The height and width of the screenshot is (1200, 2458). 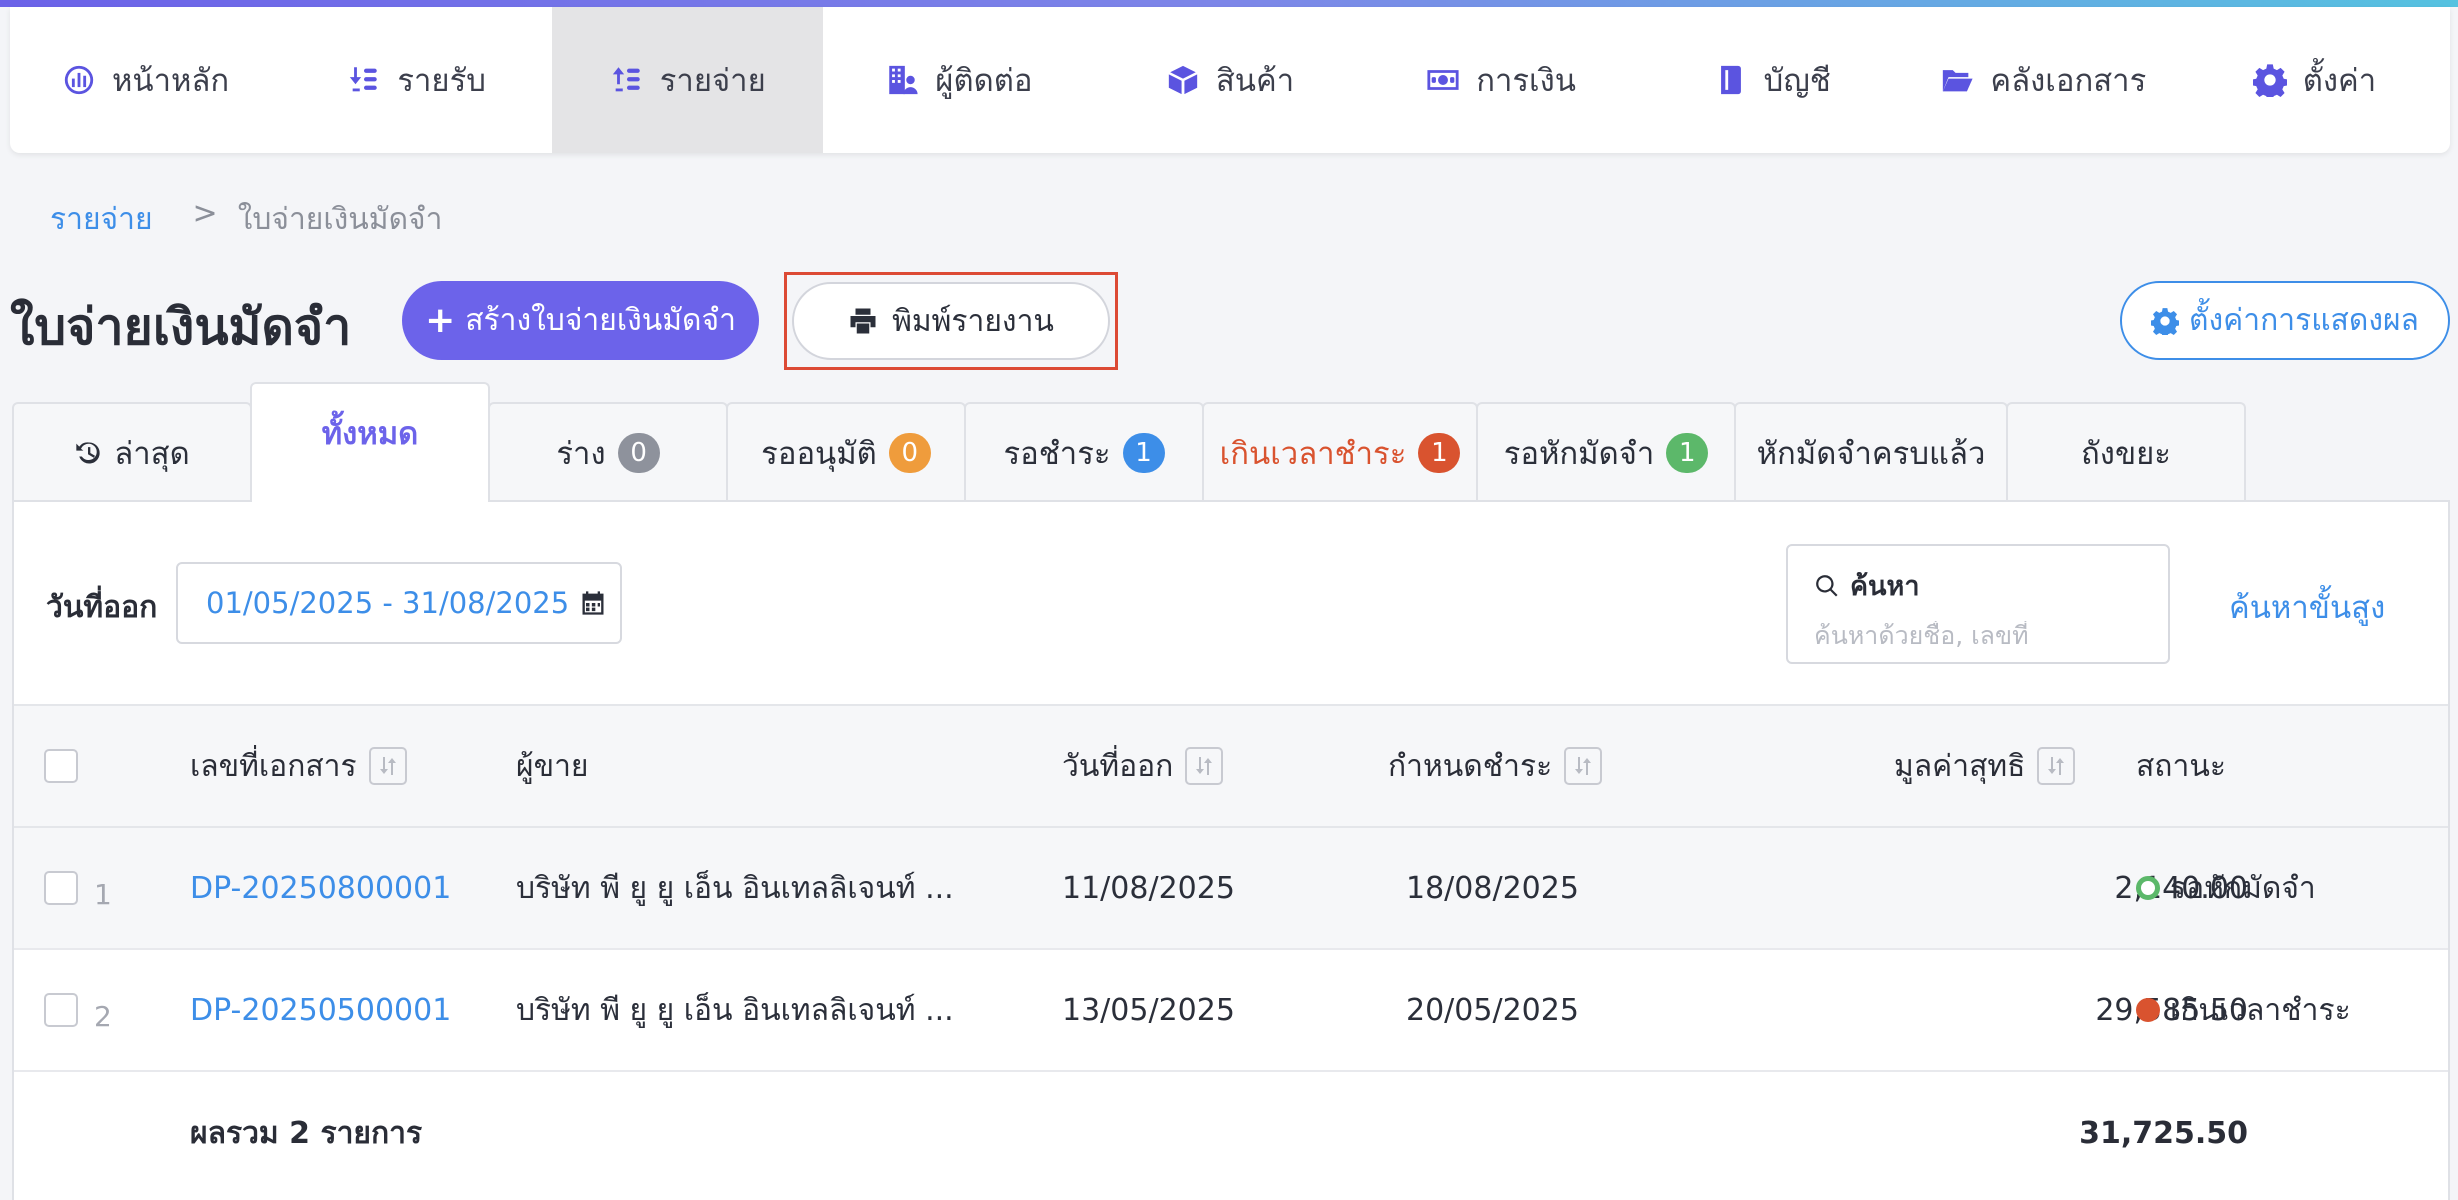 I want to click on nav-item-dashboard: หน้าหลัก, so click(x=145, y=80).